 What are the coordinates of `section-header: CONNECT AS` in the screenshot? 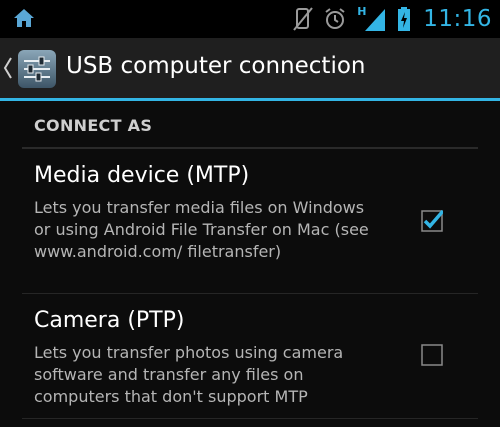 It's located at (93, 125).